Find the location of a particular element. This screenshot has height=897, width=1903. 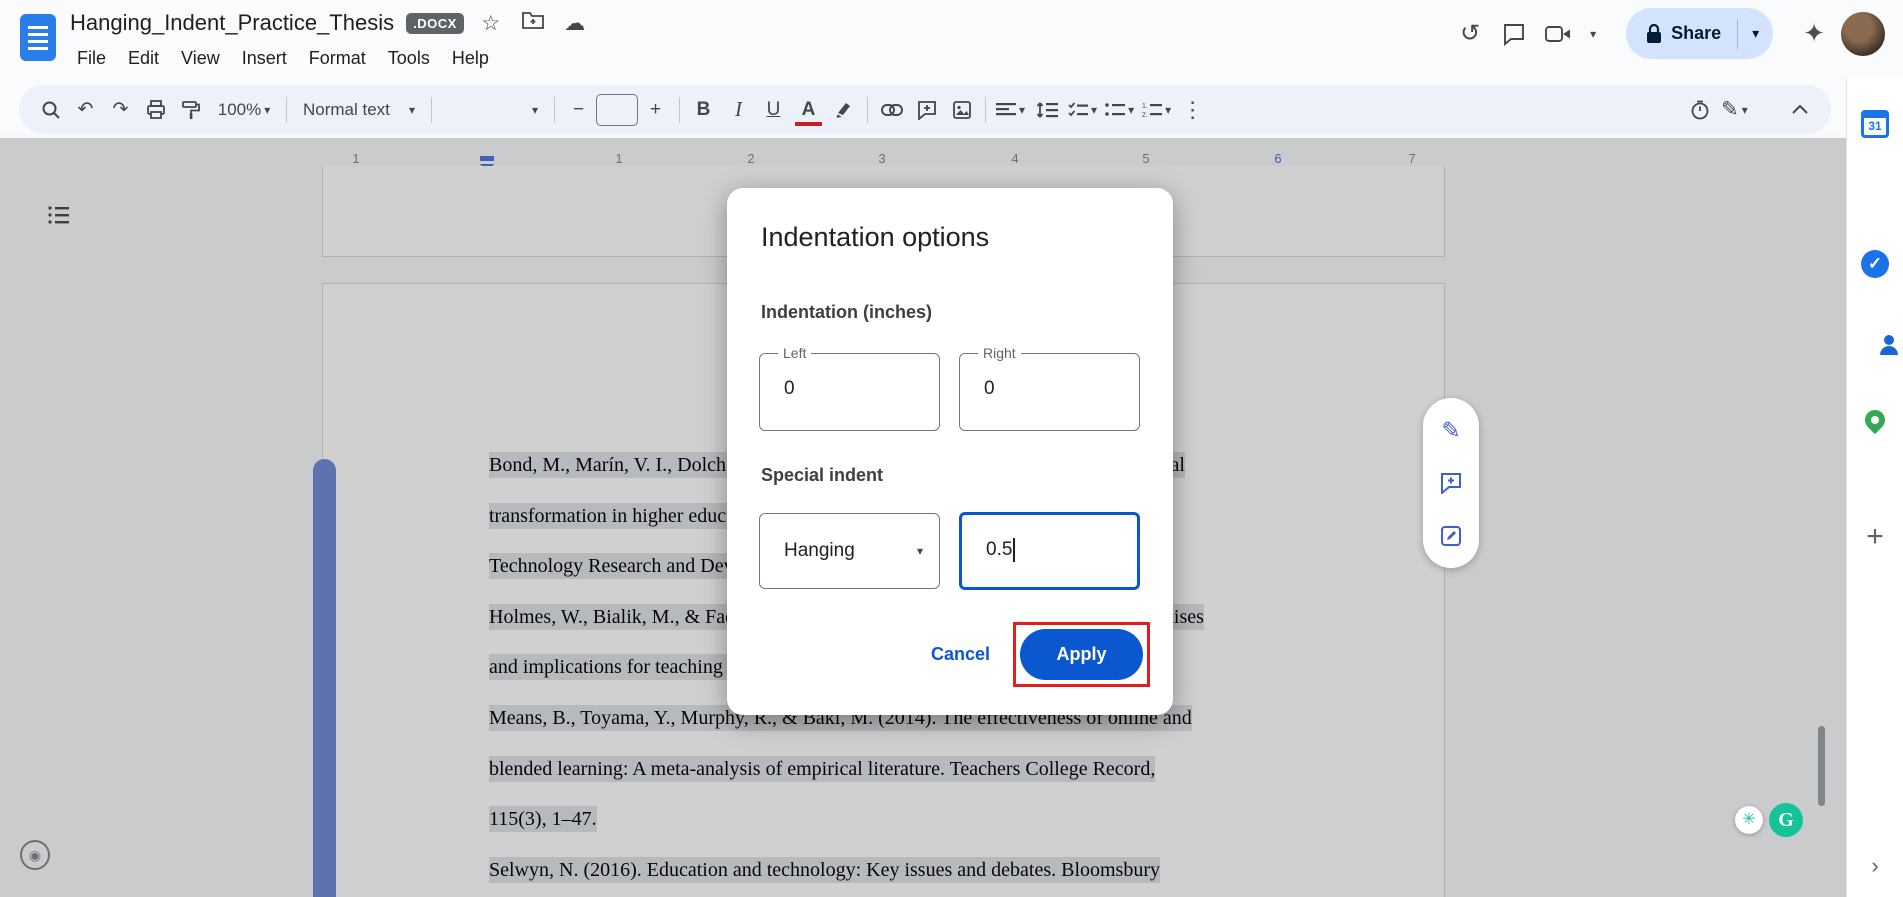

redo-icon: ↷ is located at coordinates (120, 109).